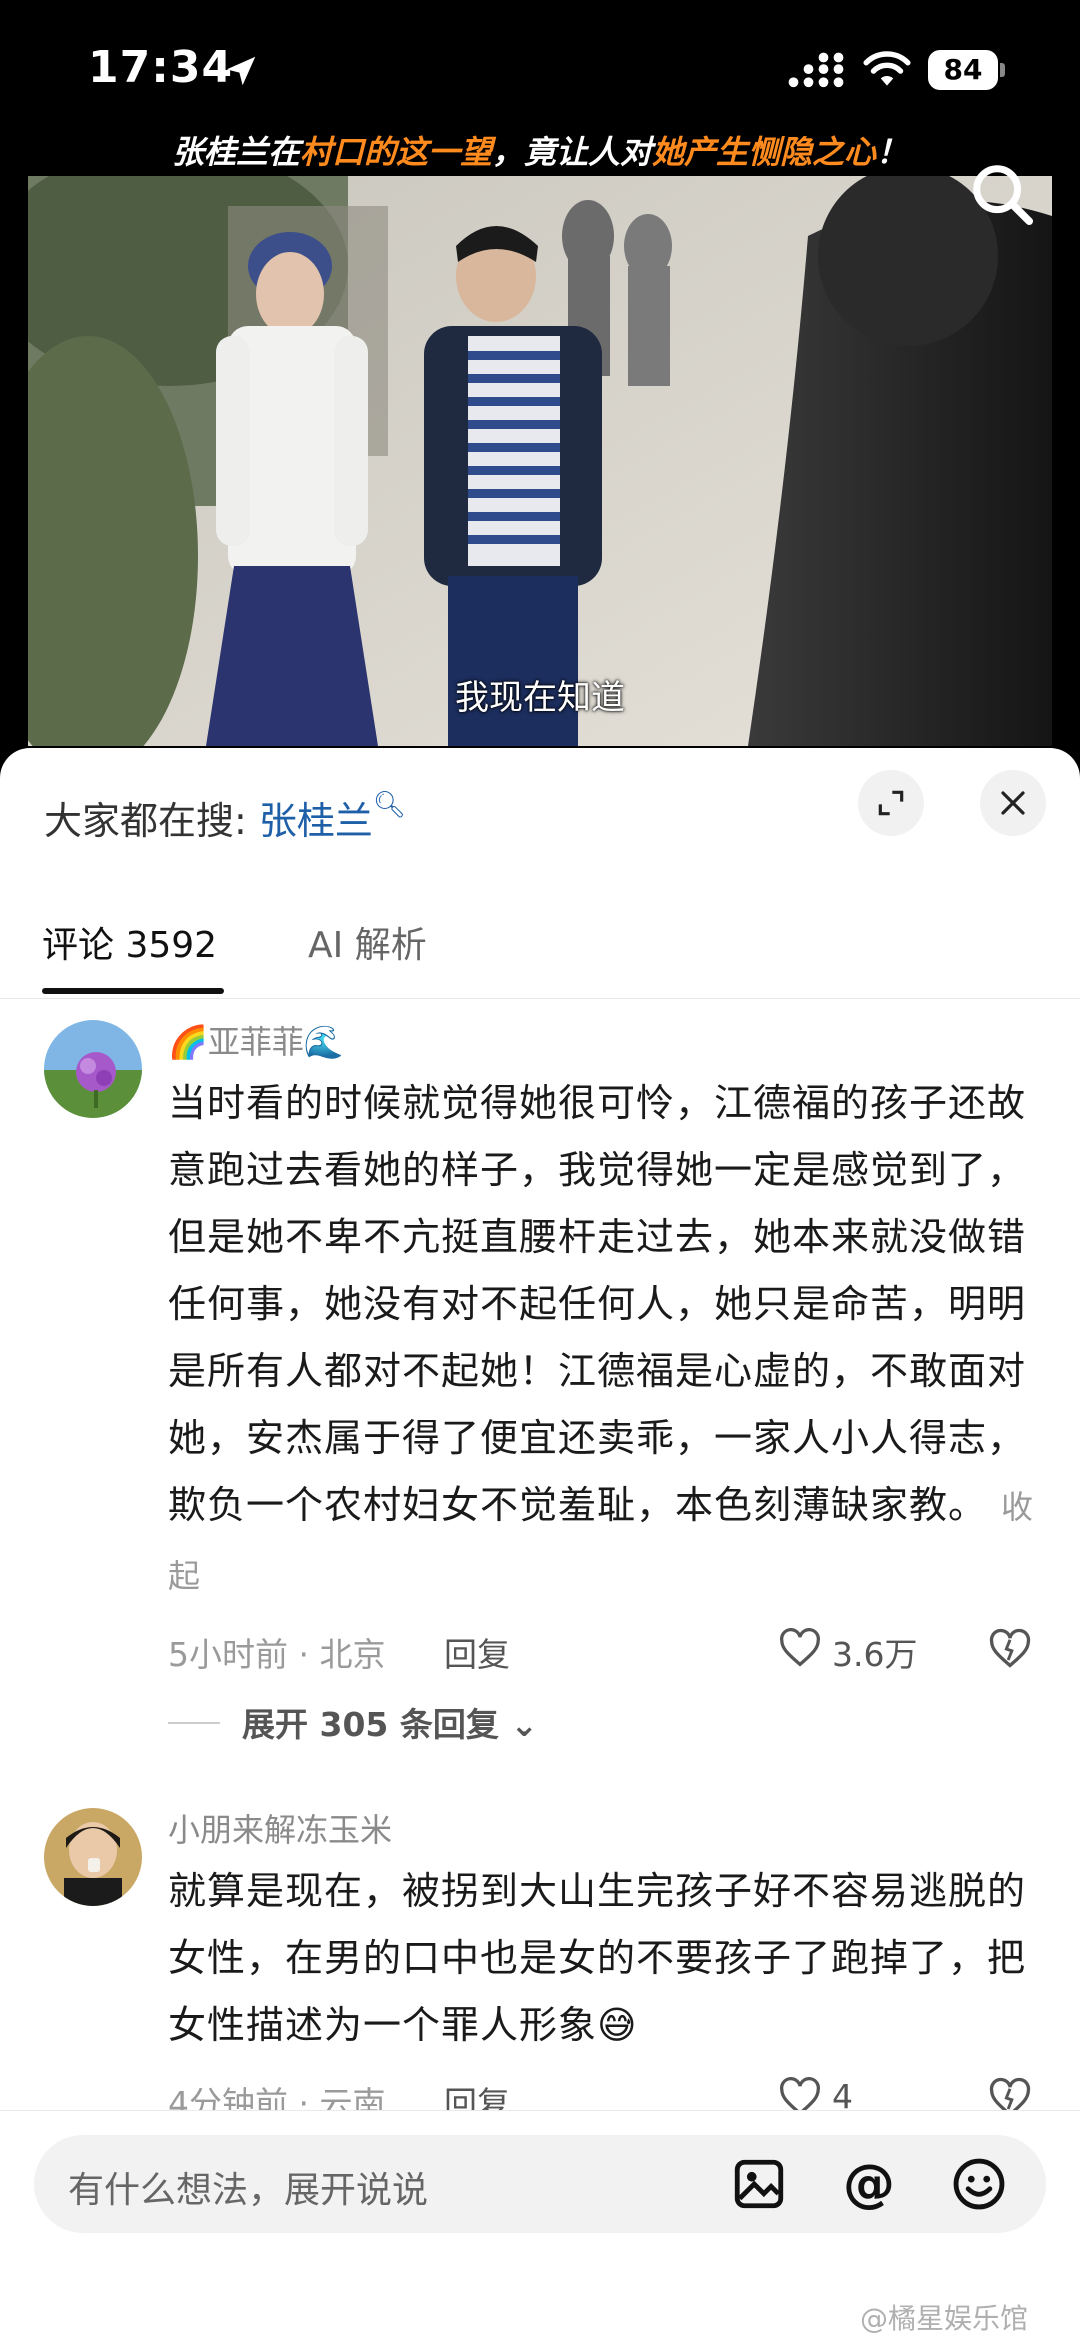  I want to click on comment-time-location: 5小时前 · 北京, so click(277, 1654).